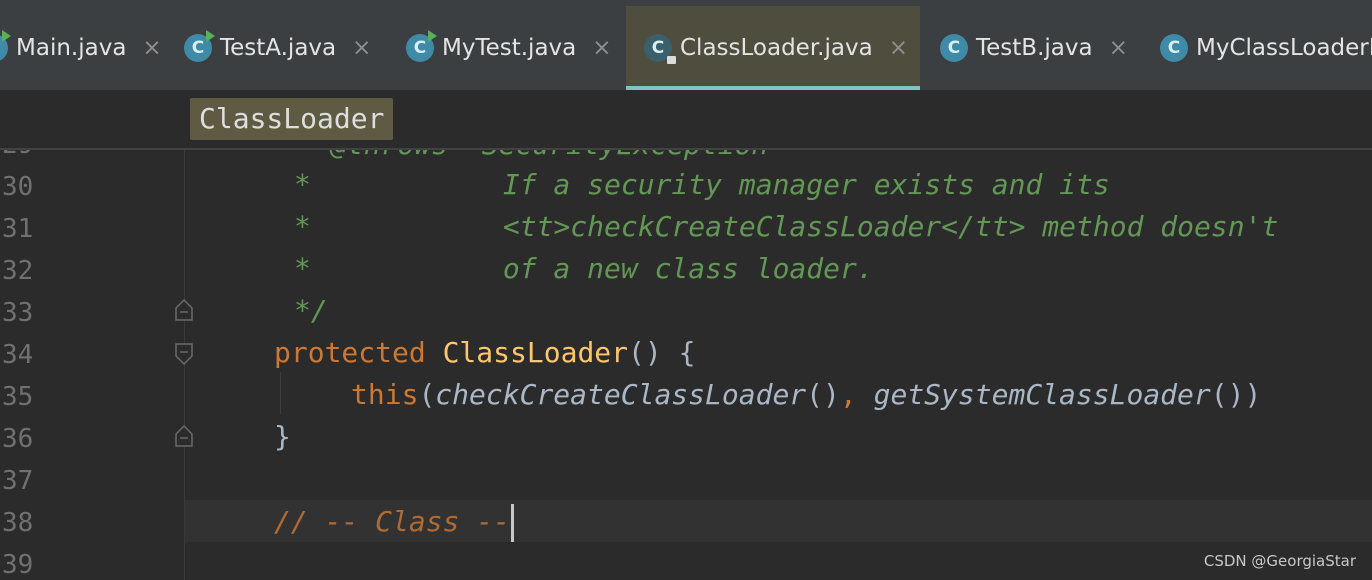 The height and width of the screenshot is (580, 1372). I want to click on line-number: 35, so click(18, 397).